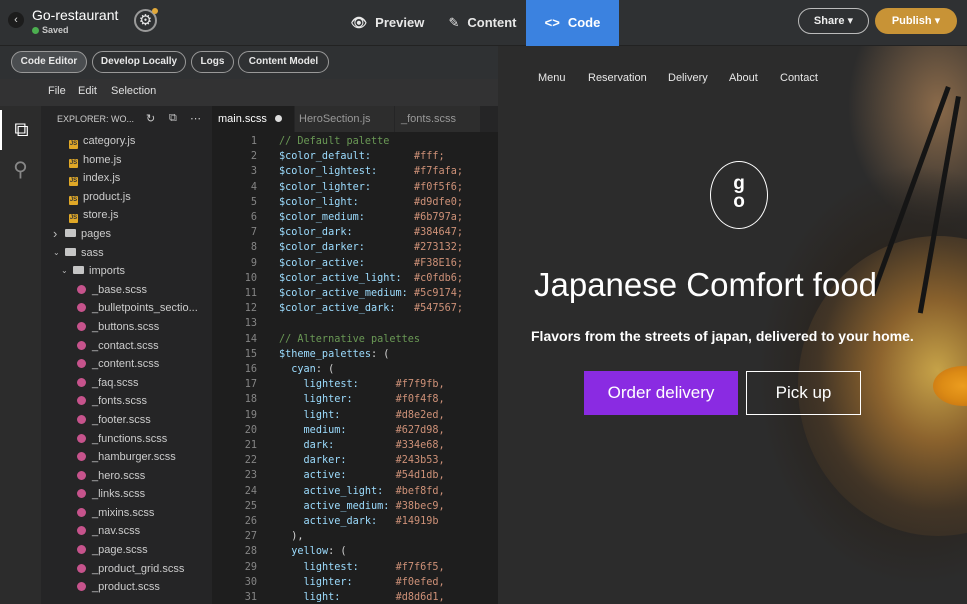 This screenshot has height=604, width=967. Describe the element at coordinates (688, 78) in the screenshot. I see `nav-delivery: Delivery` at that location.